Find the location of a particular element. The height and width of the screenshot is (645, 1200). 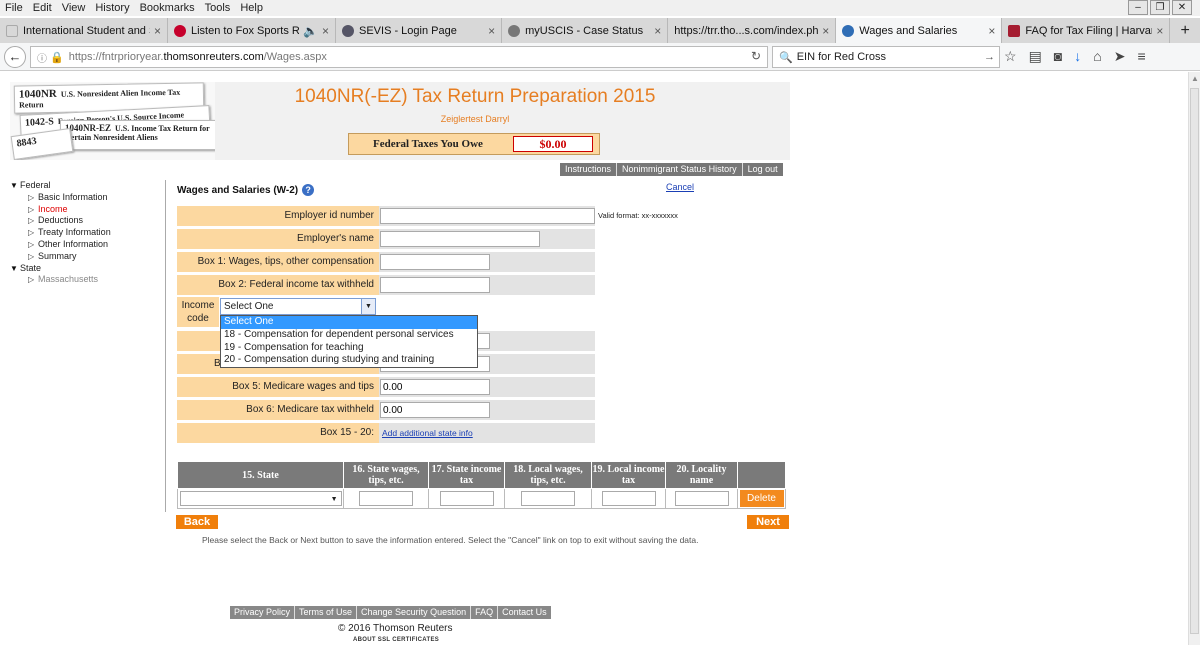

pocket-icon: ◙ is located at coordinates (1058, 56).